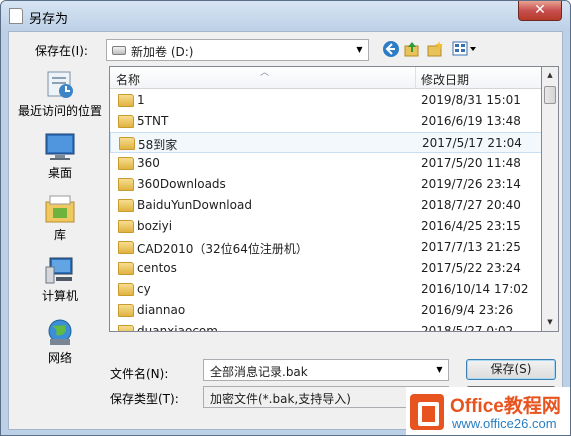 Image resolution: width=571 pixels, height=436 pixels. Describe the element at coordinates (222, 249) in the screenshot. I see `file-name: CAD2010（32位64位注册机）` at that location.